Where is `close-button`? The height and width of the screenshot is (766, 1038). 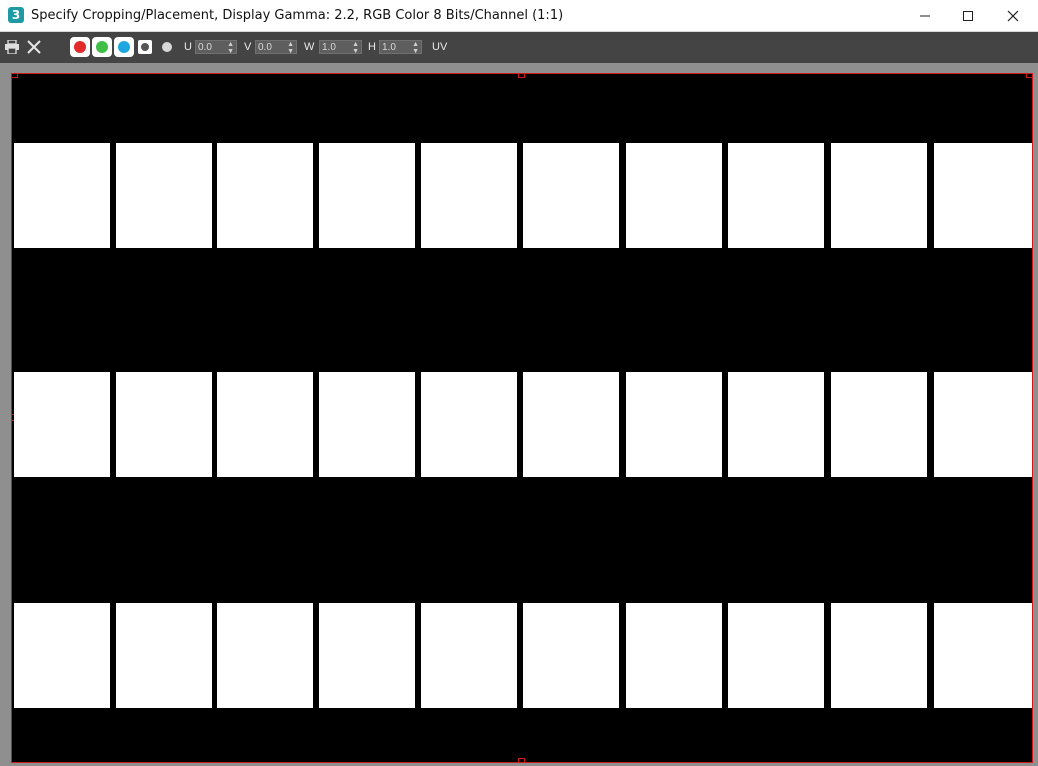
close-button is located at coordinates (1013, 15).